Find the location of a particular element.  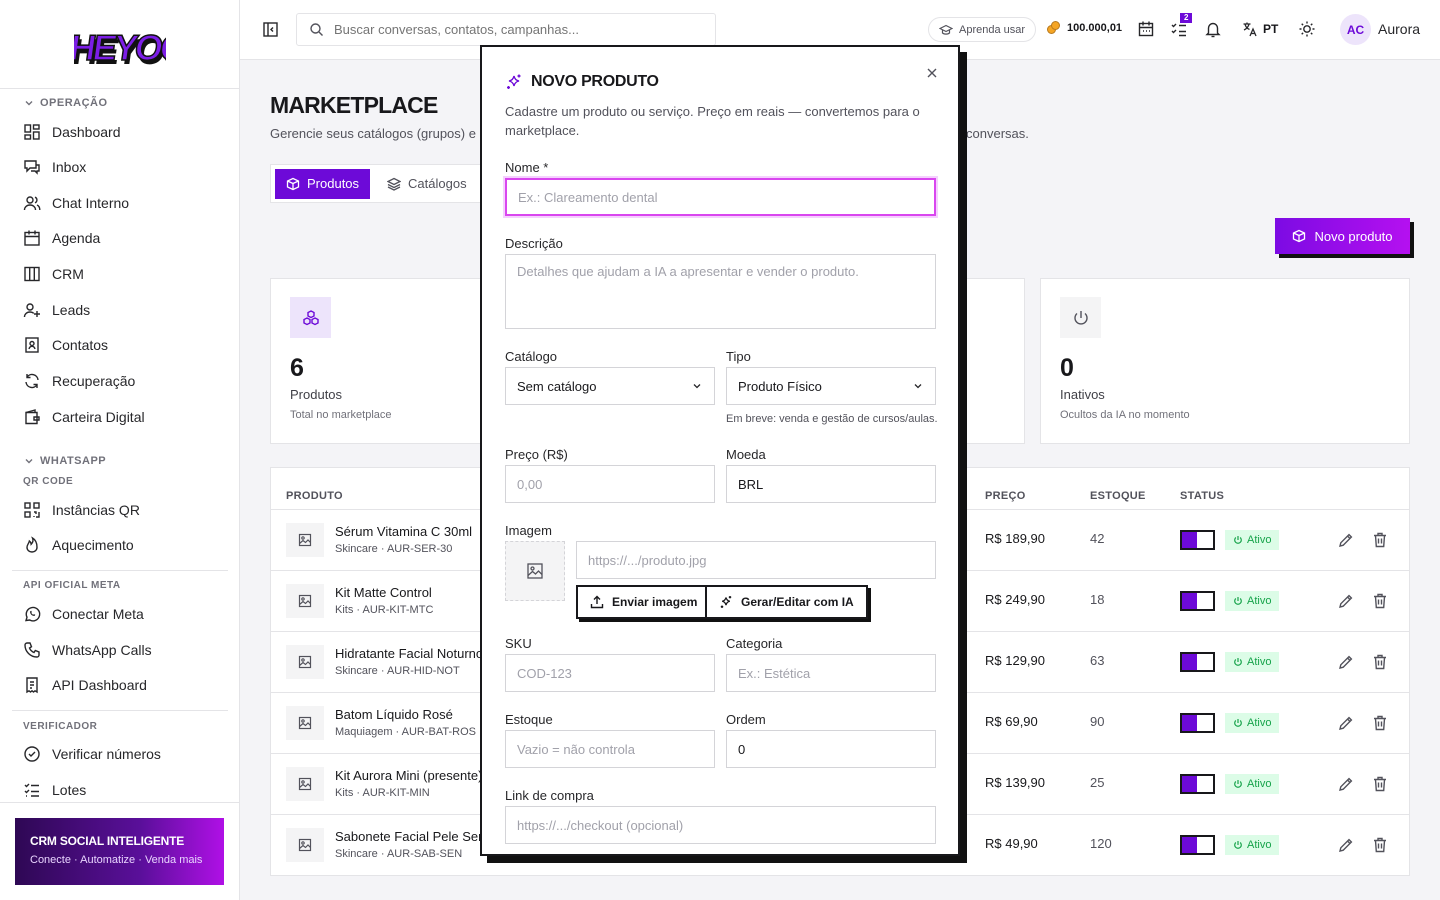

tab-produtos: Produtos is located at coordinates (323, 183).